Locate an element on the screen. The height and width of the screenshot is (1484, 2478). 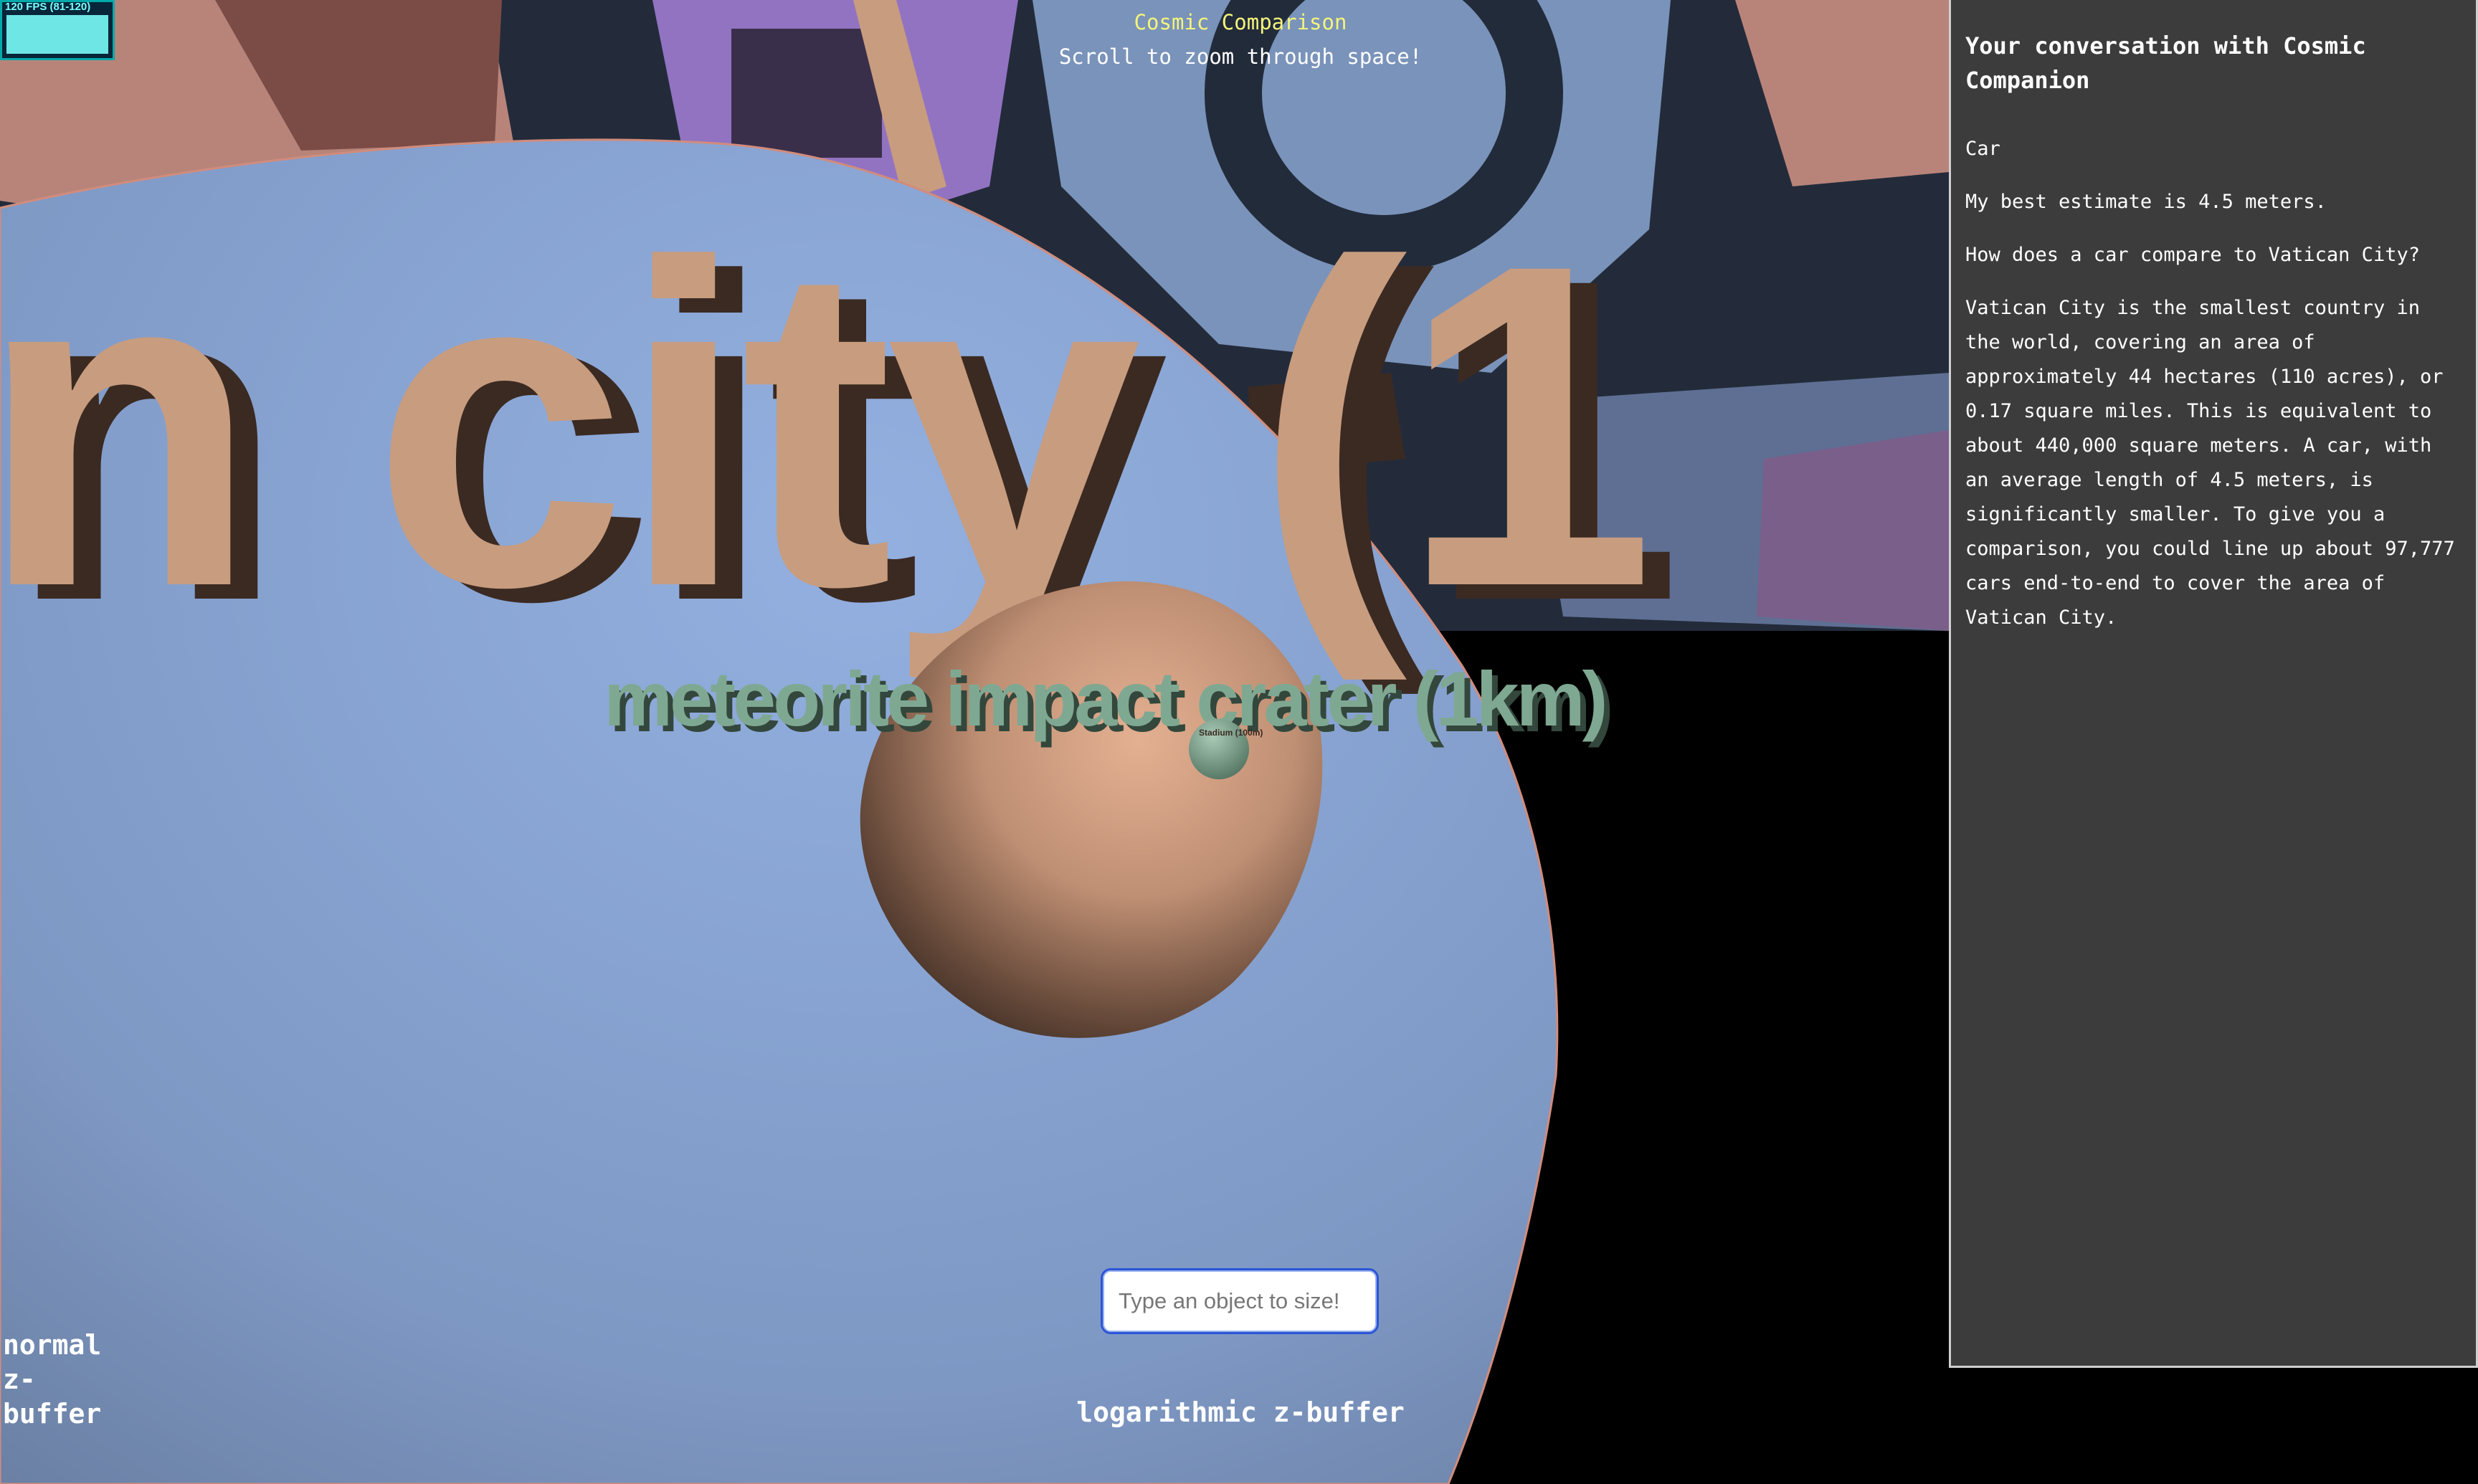
chat-message: Car is located at coordinates (1982, 149).